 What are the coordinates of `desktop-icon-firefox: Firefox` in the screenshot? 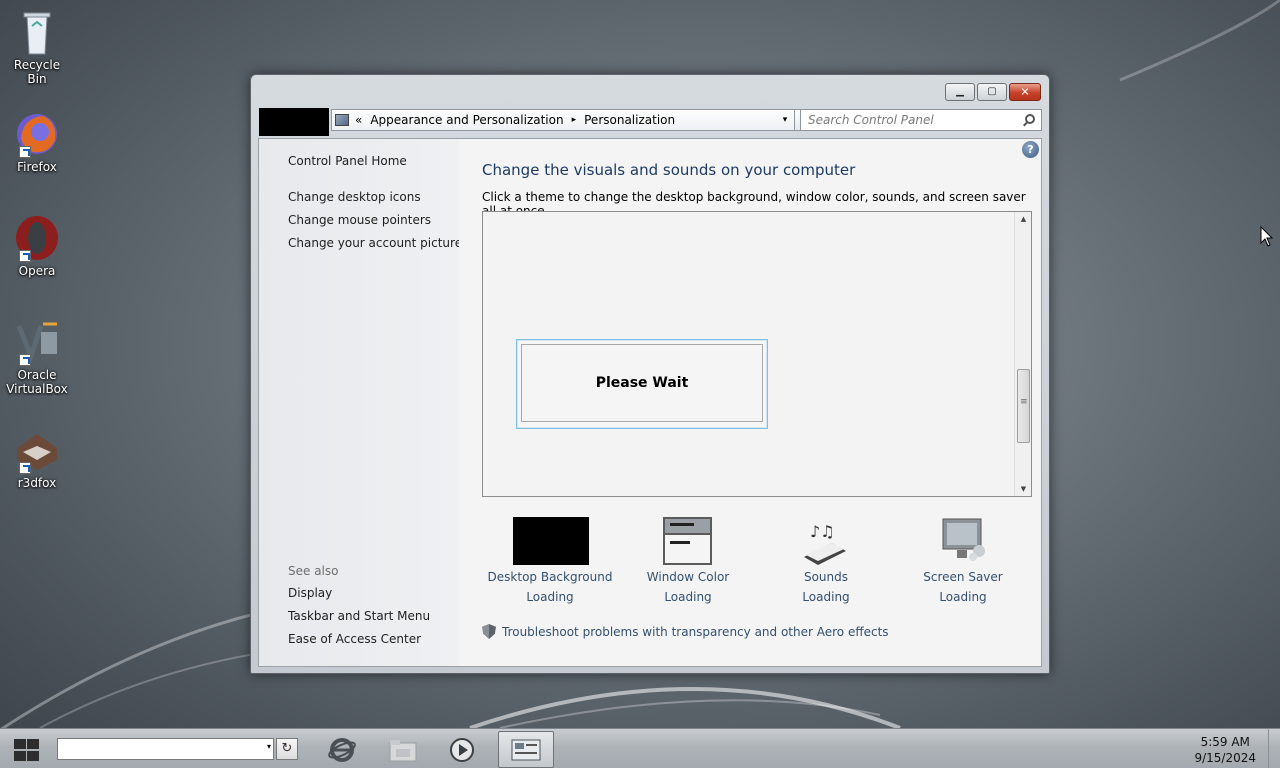 It's located at (37, 142).